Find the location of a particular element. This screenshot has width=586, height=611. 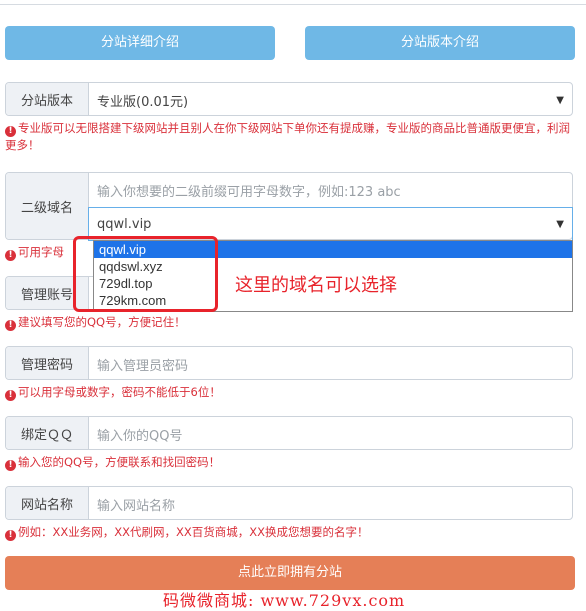

watermark: 码微微商城: www.729vx.com is located at coordinates (284, 600).